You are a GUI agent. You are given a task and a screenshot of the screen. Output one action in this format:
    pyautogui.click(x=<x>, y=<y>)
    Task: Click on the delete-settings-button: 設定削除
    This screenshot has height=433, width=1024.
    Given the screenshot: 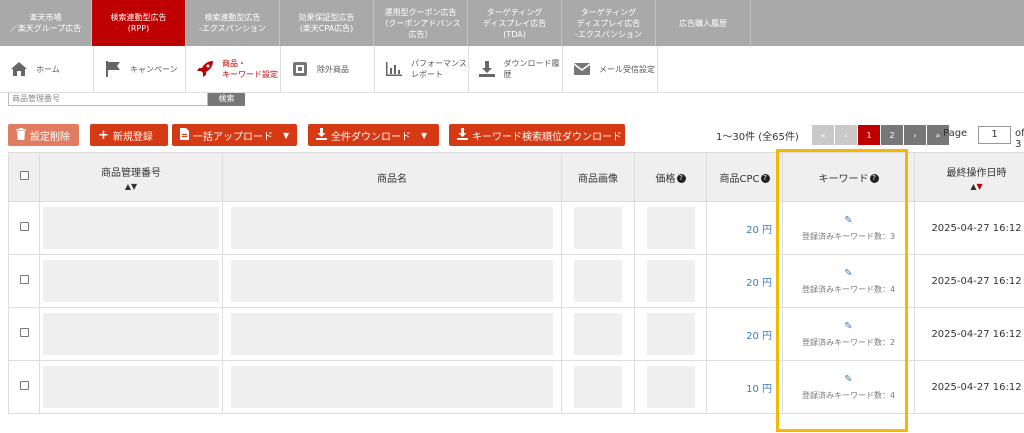 What is the action you would take?
    pyautogui.click(x=43, y=135)
    